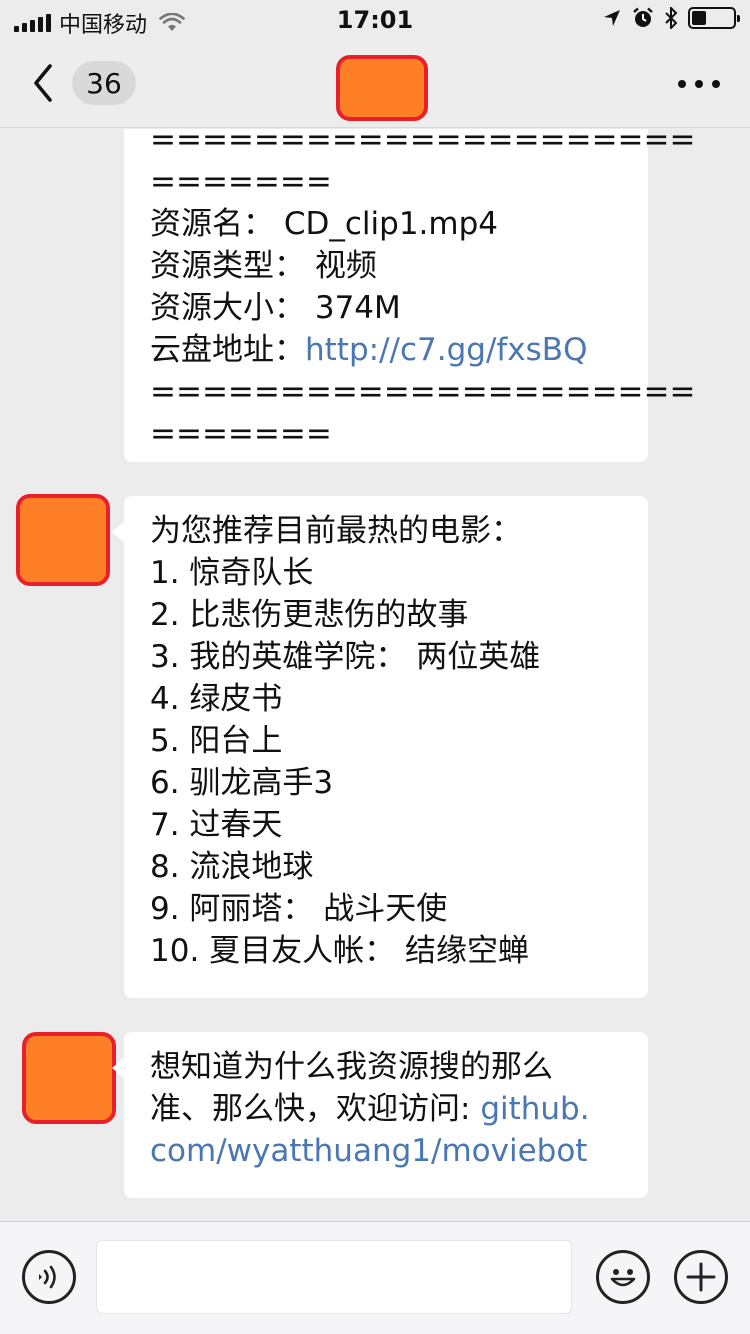  What do you see at coordinates (216, 699) in the screenshot?
I see `message-line: 4. 绿皮书` at bounding box center [216, 699].